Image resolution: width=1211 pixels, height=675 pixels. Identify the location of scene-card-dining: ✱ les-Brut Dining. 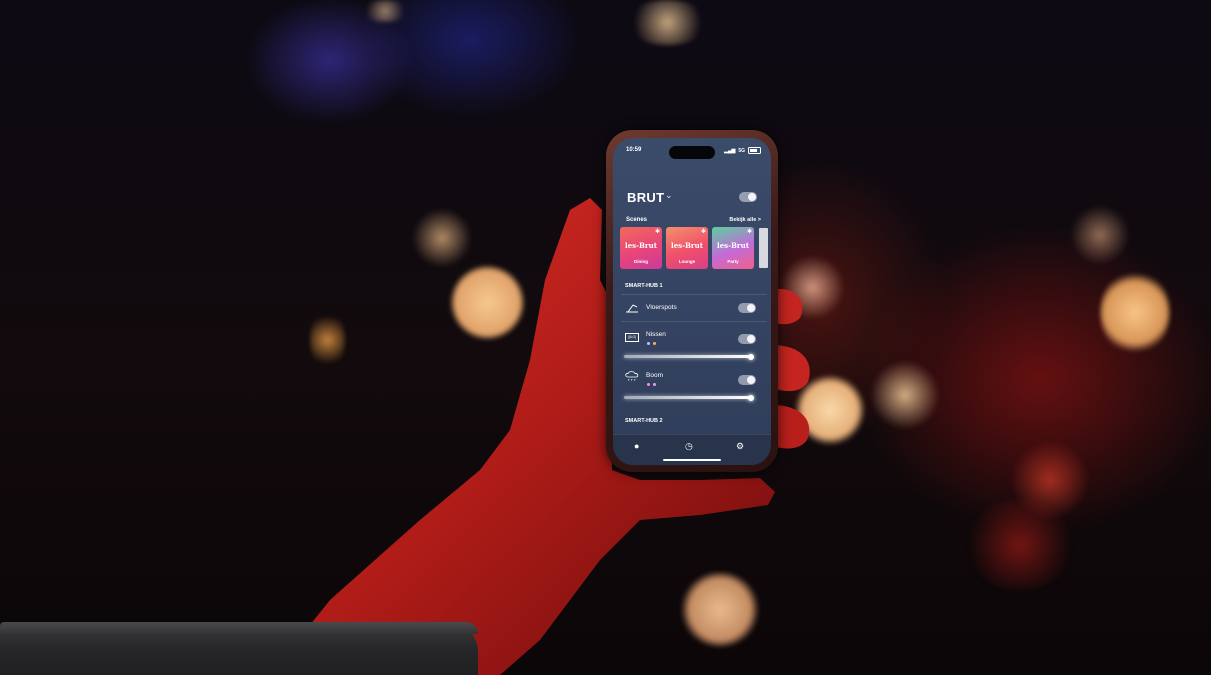
(641, 248).